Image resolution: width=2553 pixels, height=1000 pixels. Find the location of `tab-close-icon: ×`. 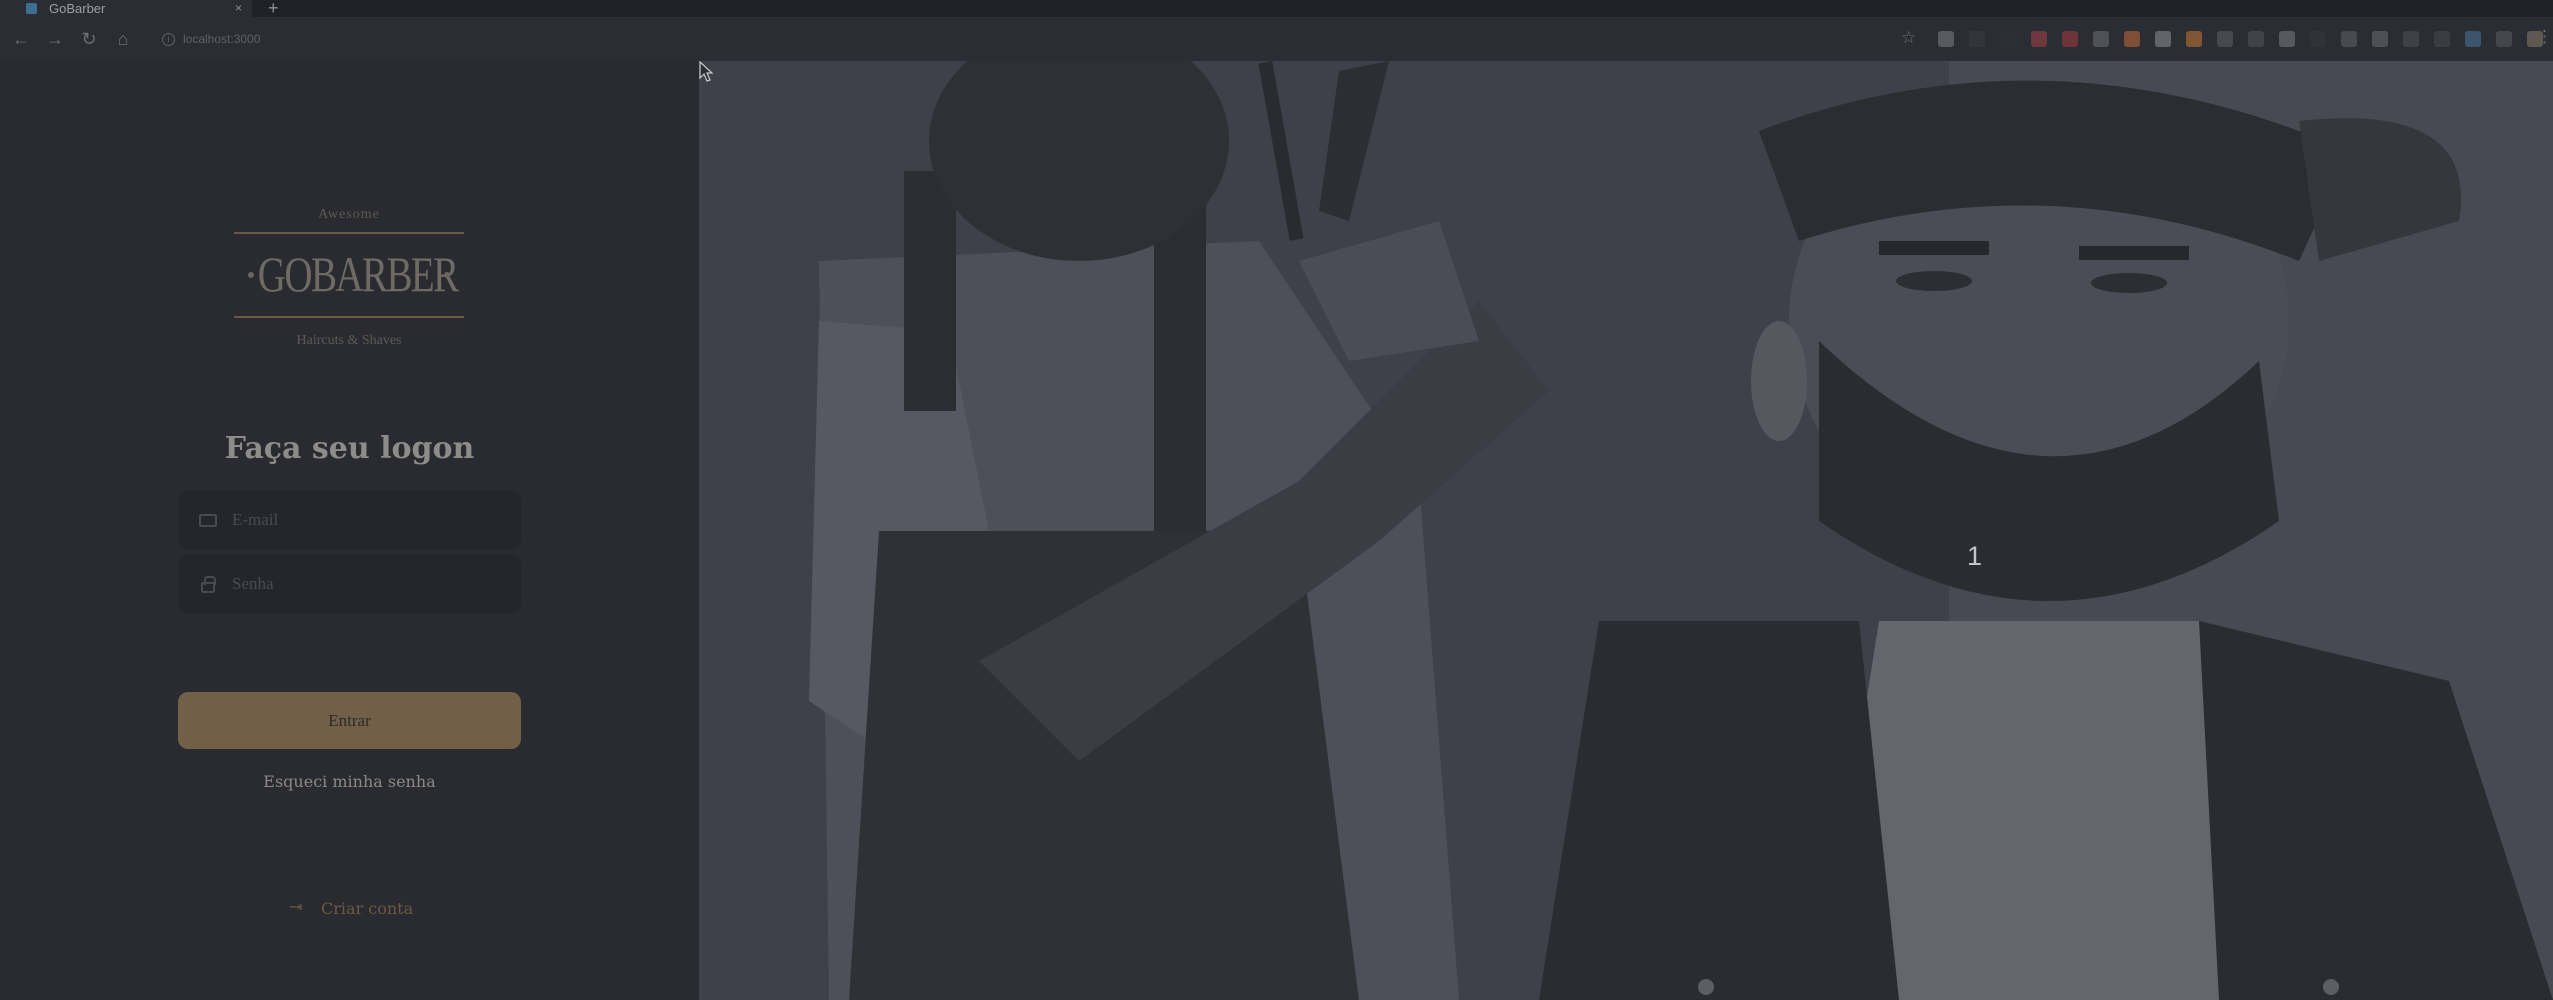

tab-close-icon: × is located at coordinates (238, 8).